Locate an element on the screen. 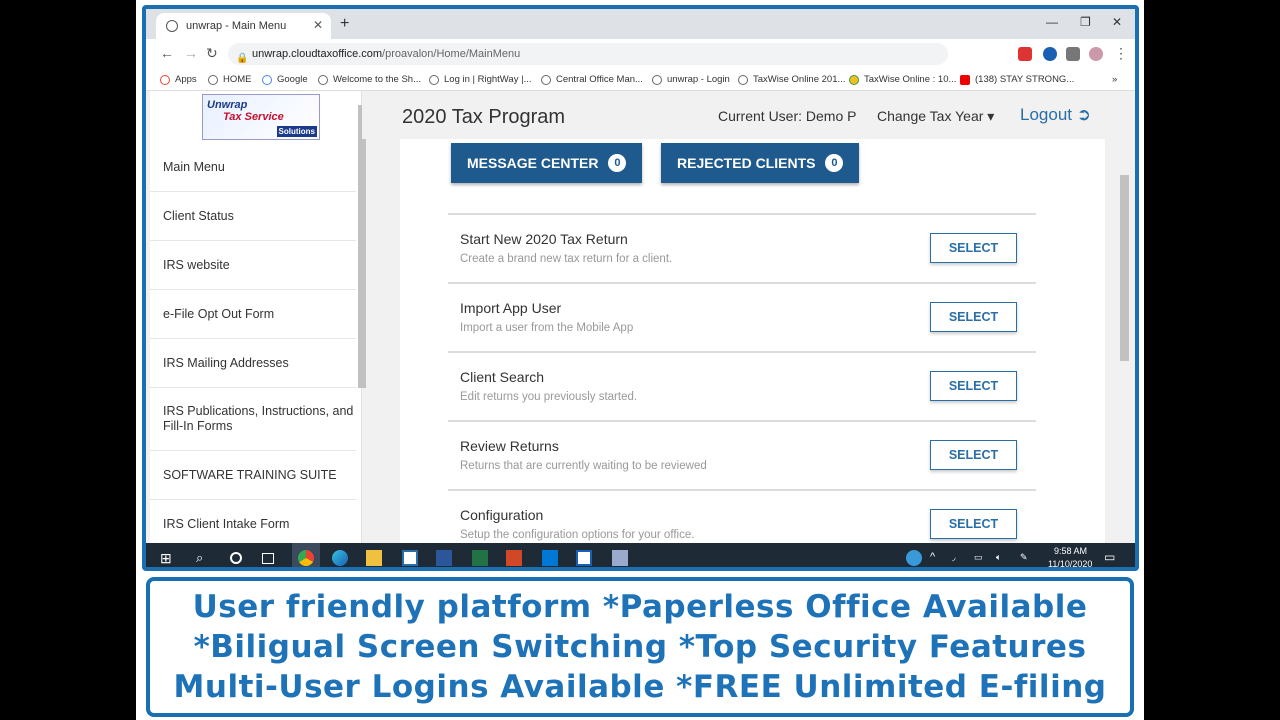 Image resolution: width=1280 pixels, height=720 pixels. sidebar-scrollbar is located at coordinates (362, 246).